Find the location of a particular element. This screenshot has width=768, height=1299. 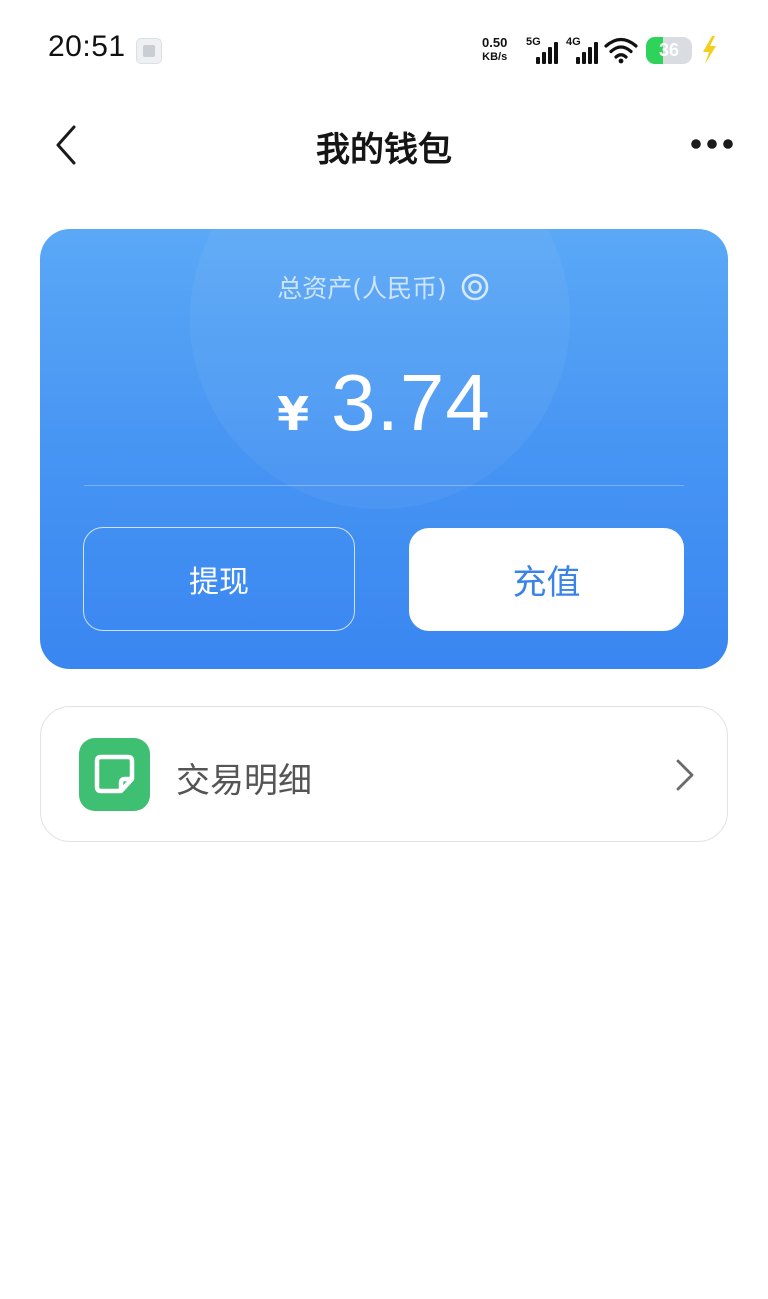

network-speed-value: 0.50 is located at coordinates (495, 42).